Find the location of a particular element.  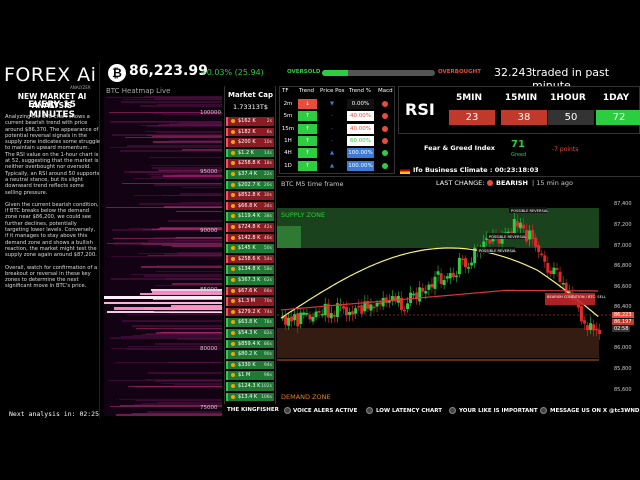

heatmap-tick-label: 95000 is located at coordinates (209, 171).